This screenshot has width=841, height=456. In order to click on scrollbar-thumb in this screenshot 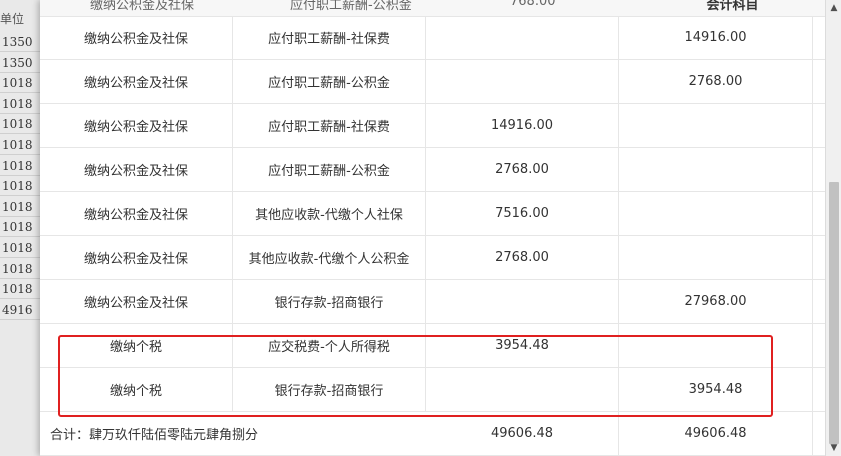, I will do `click(834, 313)`.